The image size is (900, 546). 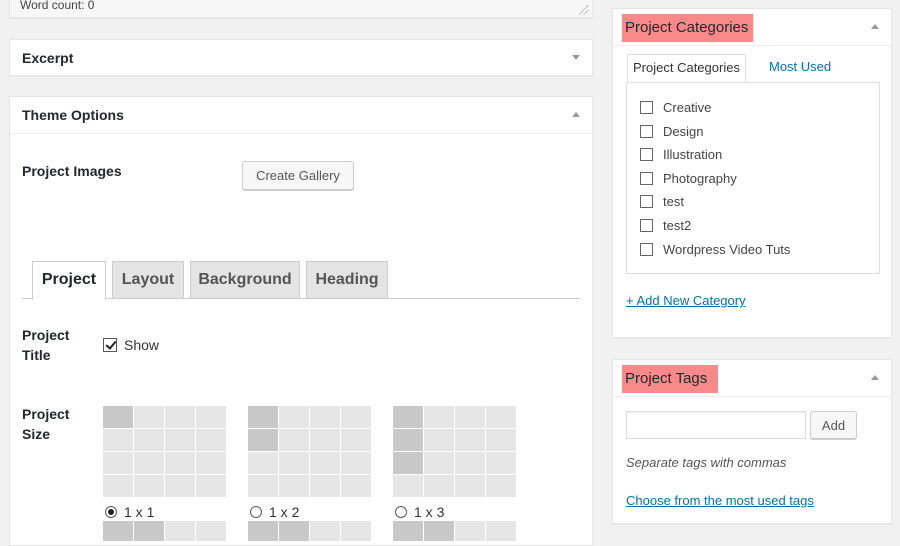 What do you see at coordinates (584, 10) in the screenshot?
I see `resize-handle-icon` at bounding box center [584, 10].